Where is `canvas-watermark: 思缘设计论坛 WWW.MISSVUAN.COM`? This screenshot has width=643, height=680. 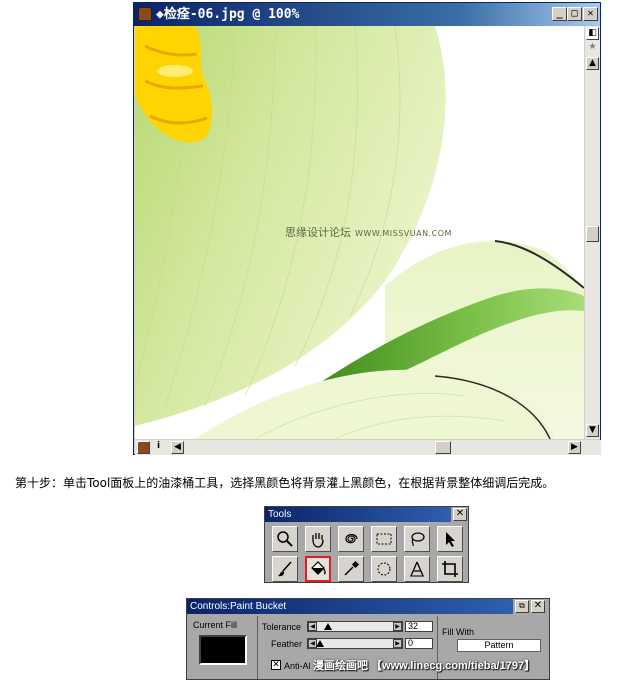 canvas-watermark: 思缘设计论坛 WWW.MISSVUAN.COM is located at coordinates (368, 232).